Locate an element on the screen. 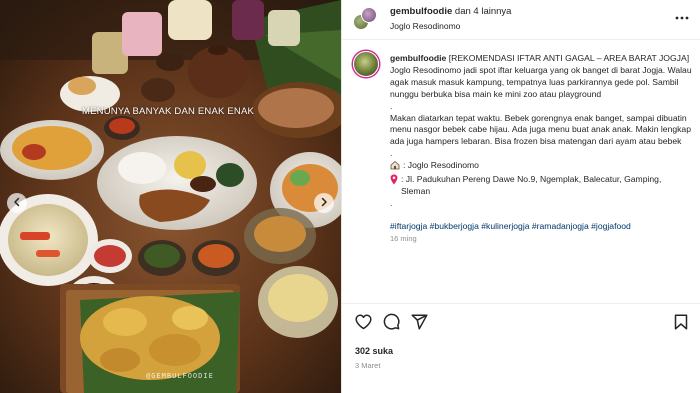  collaborators-link: dan 4 lainnya is located at coordinates (483, 11).